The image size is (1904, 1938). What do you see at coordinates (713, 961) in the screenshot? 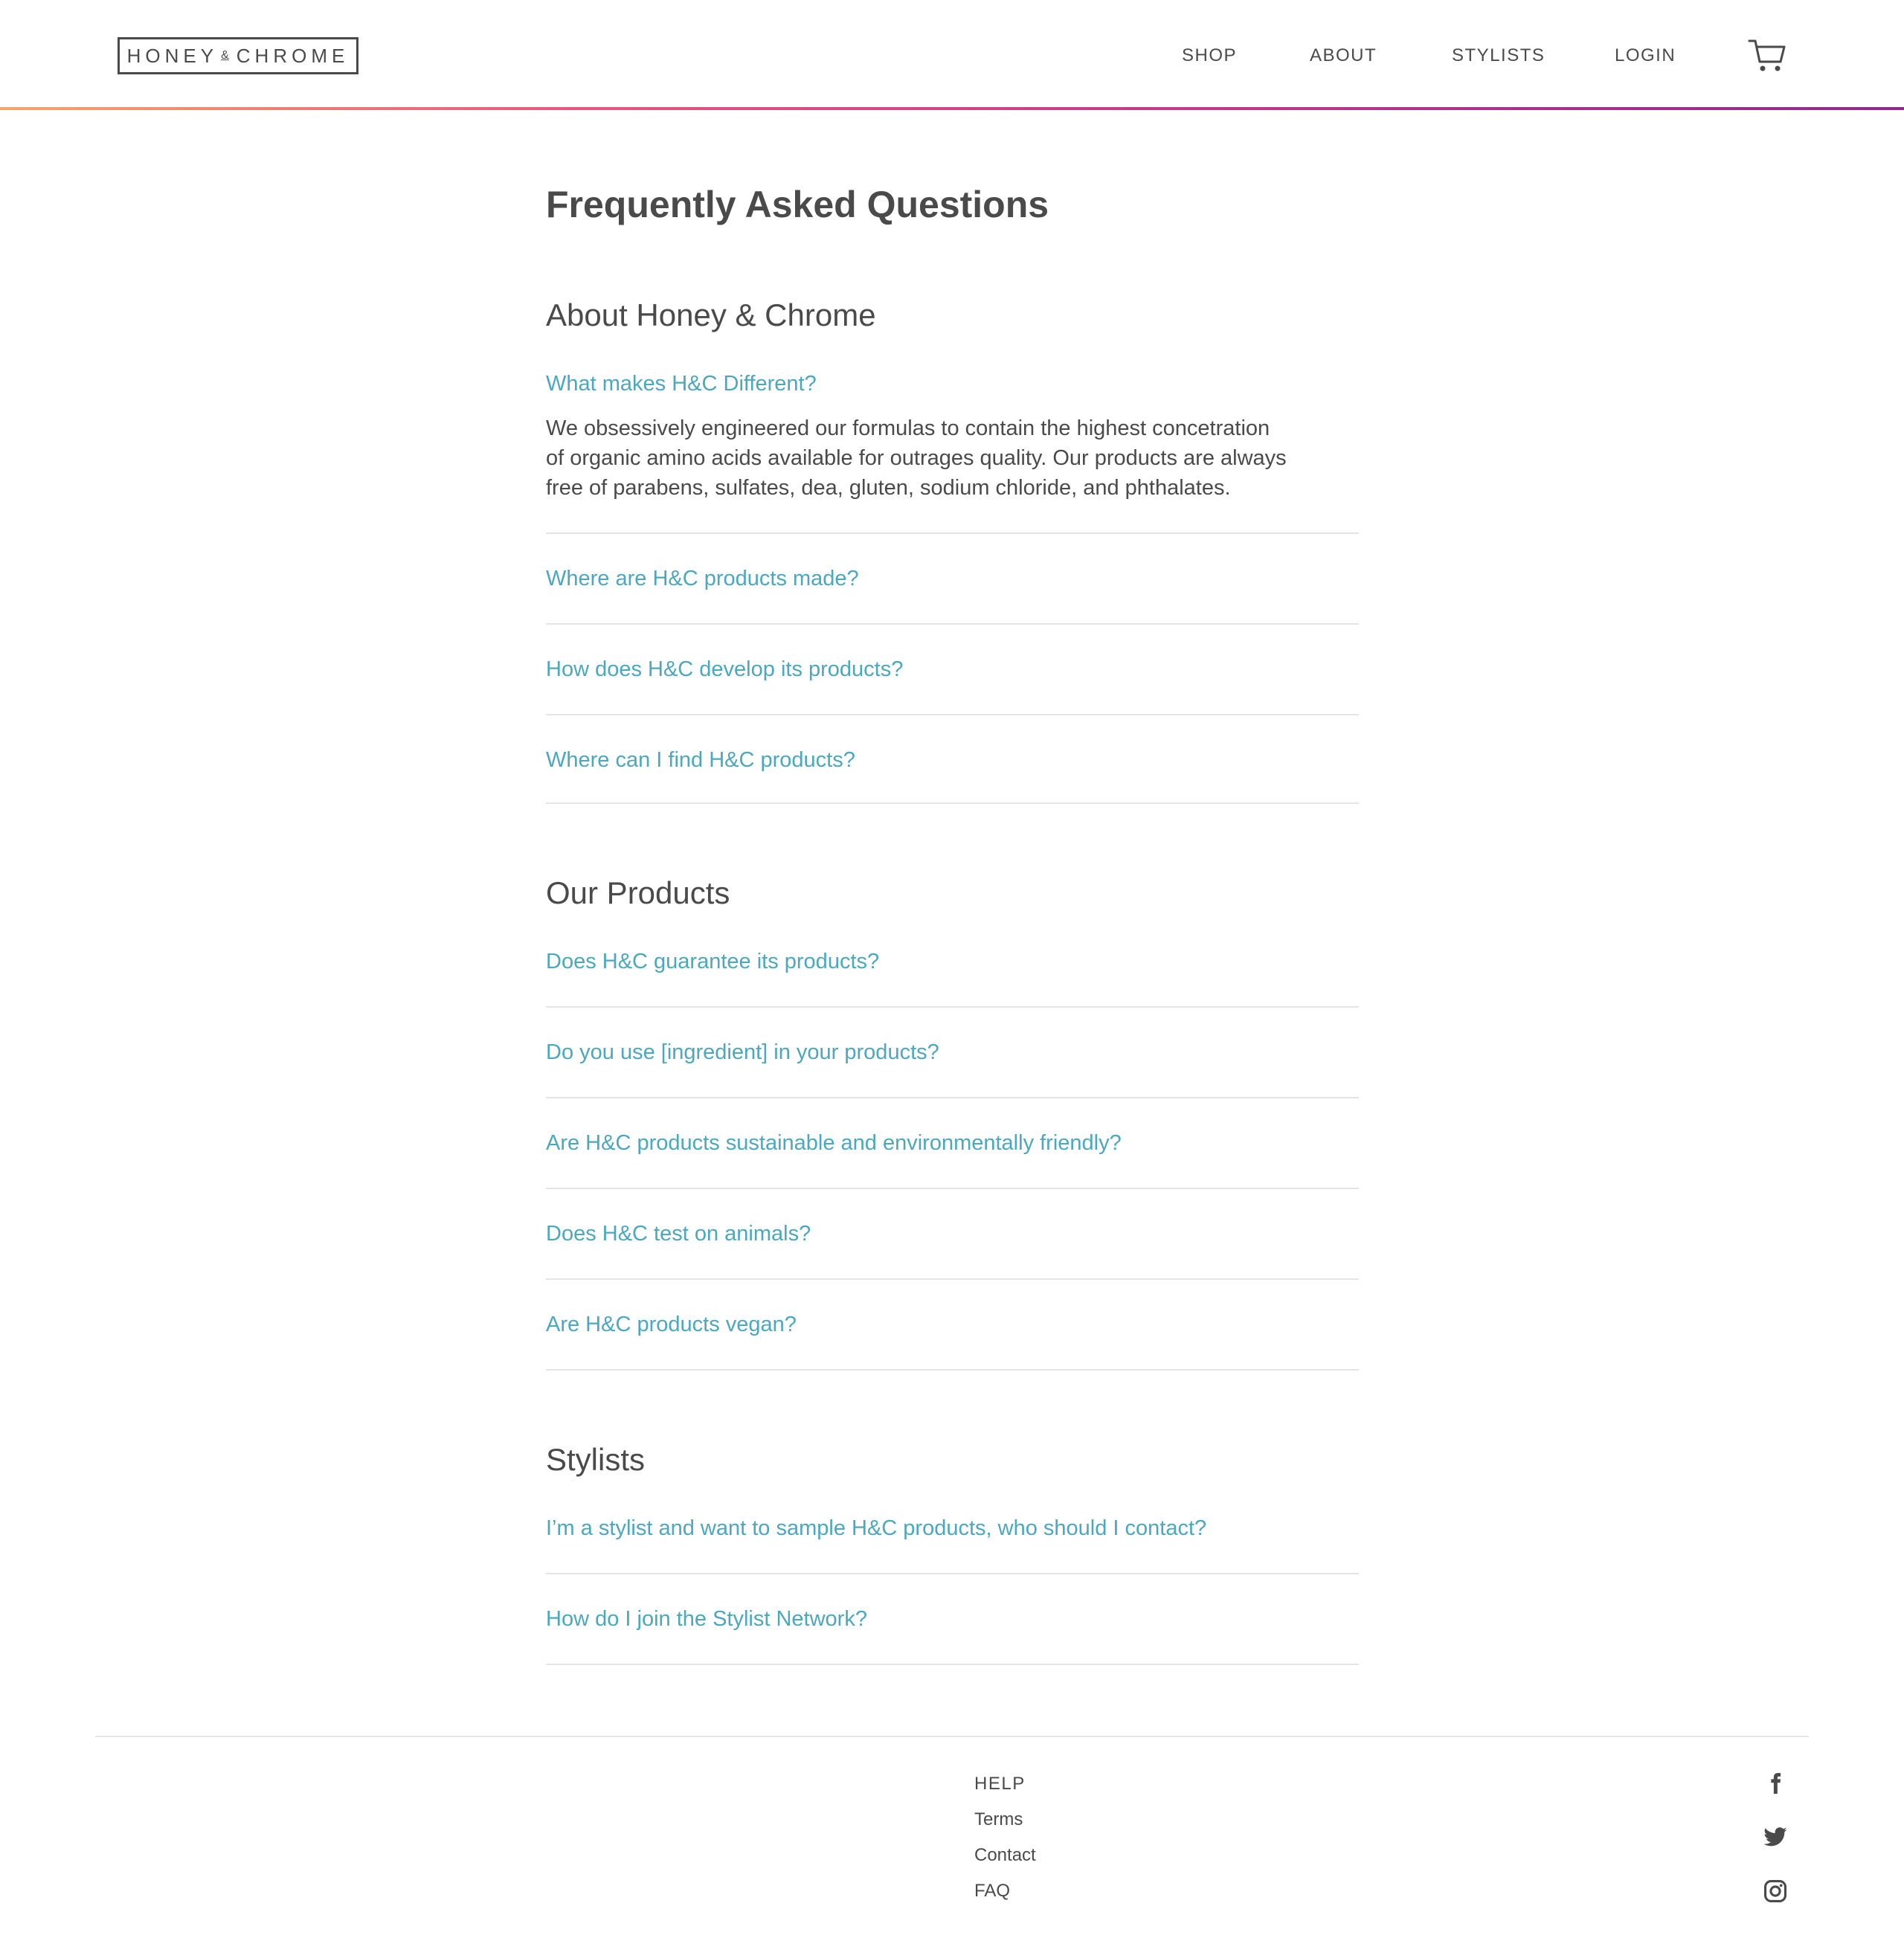
I see `faq-question: Does H&C guarantee its products?` at bounding box center [713, 961].